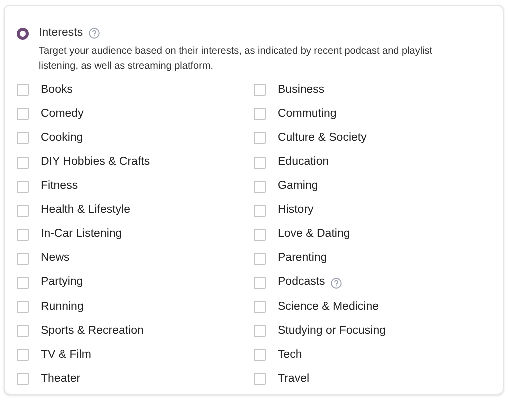 This screenshot has width=508, height=400. Describe the element at coordinates (290, 355) in the screenshot. I see `checkbox-label: Tech` at that location.